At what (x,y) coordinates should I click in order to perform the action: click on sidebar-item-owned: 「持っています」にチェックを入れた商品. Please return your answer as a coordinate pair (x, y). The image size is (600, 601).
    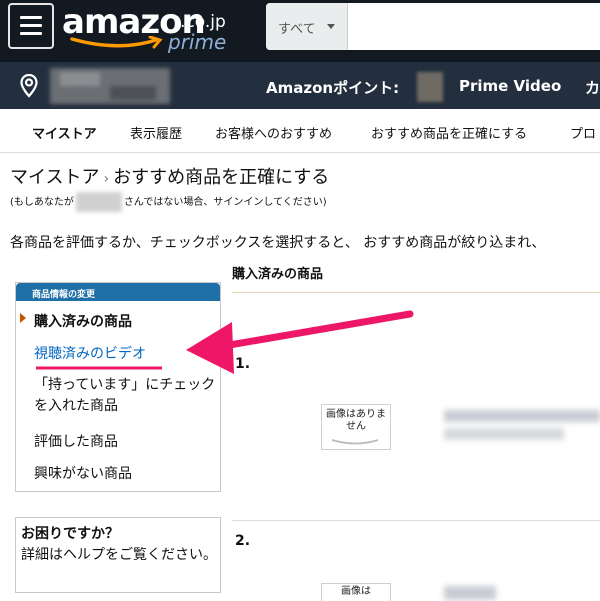
    Looking at the image, I should click on (127, 396).